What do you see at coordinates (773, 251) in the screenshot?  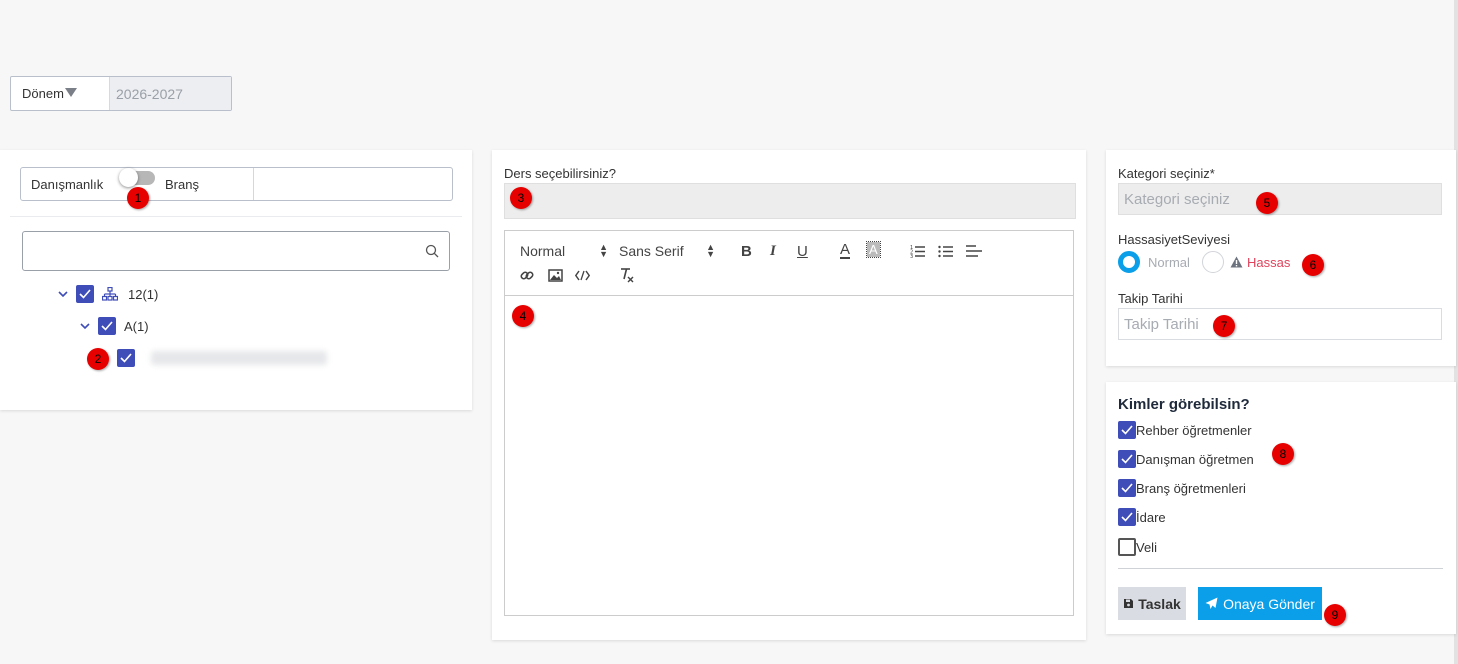 I see `italic-button: I` at bounding box center [773, 251].